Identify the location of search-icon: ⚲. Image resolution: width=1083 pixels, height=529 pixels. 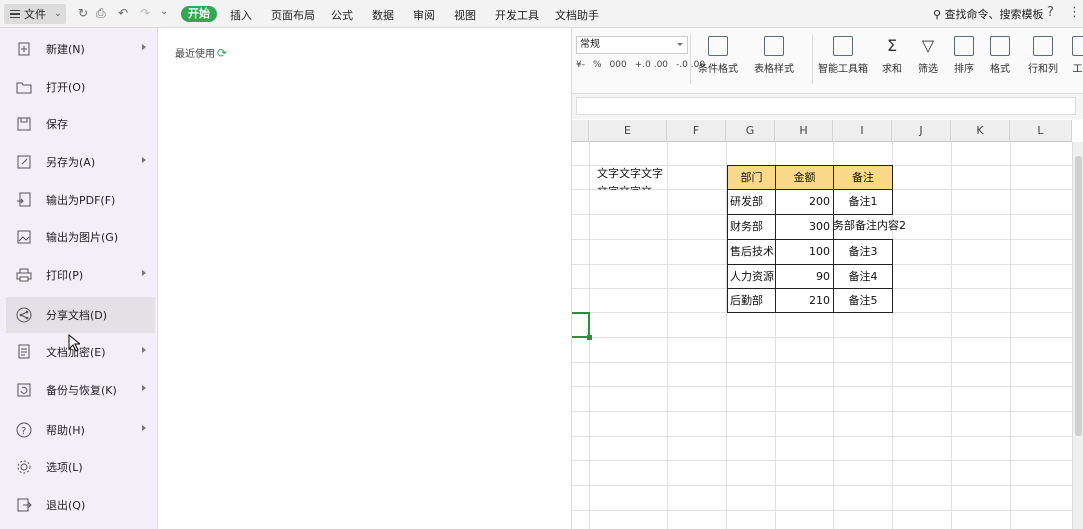
(937, 14).